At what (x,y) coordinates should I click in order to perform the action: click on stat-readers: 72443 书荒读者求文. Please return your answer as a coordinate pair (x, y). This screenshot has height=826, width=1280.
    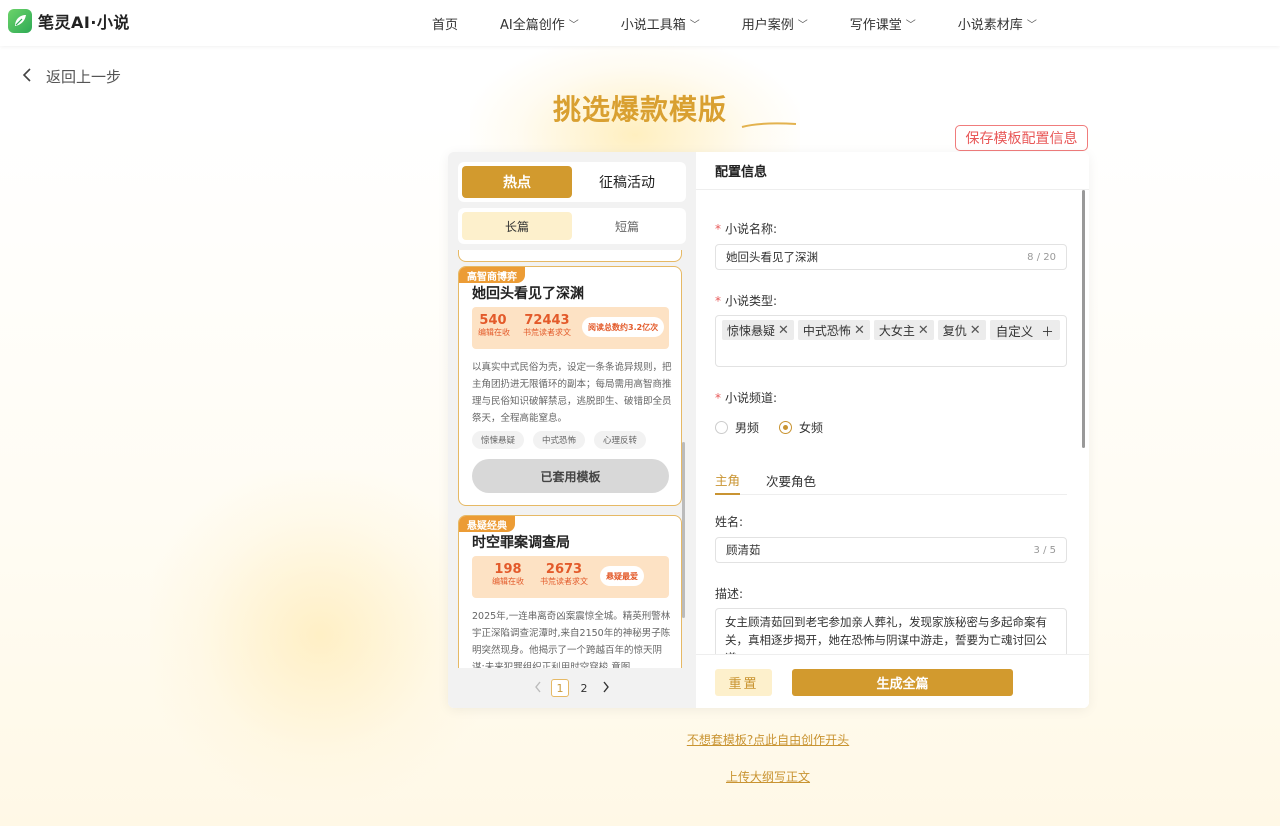
    Looking at the image, I should click on (547, 325).